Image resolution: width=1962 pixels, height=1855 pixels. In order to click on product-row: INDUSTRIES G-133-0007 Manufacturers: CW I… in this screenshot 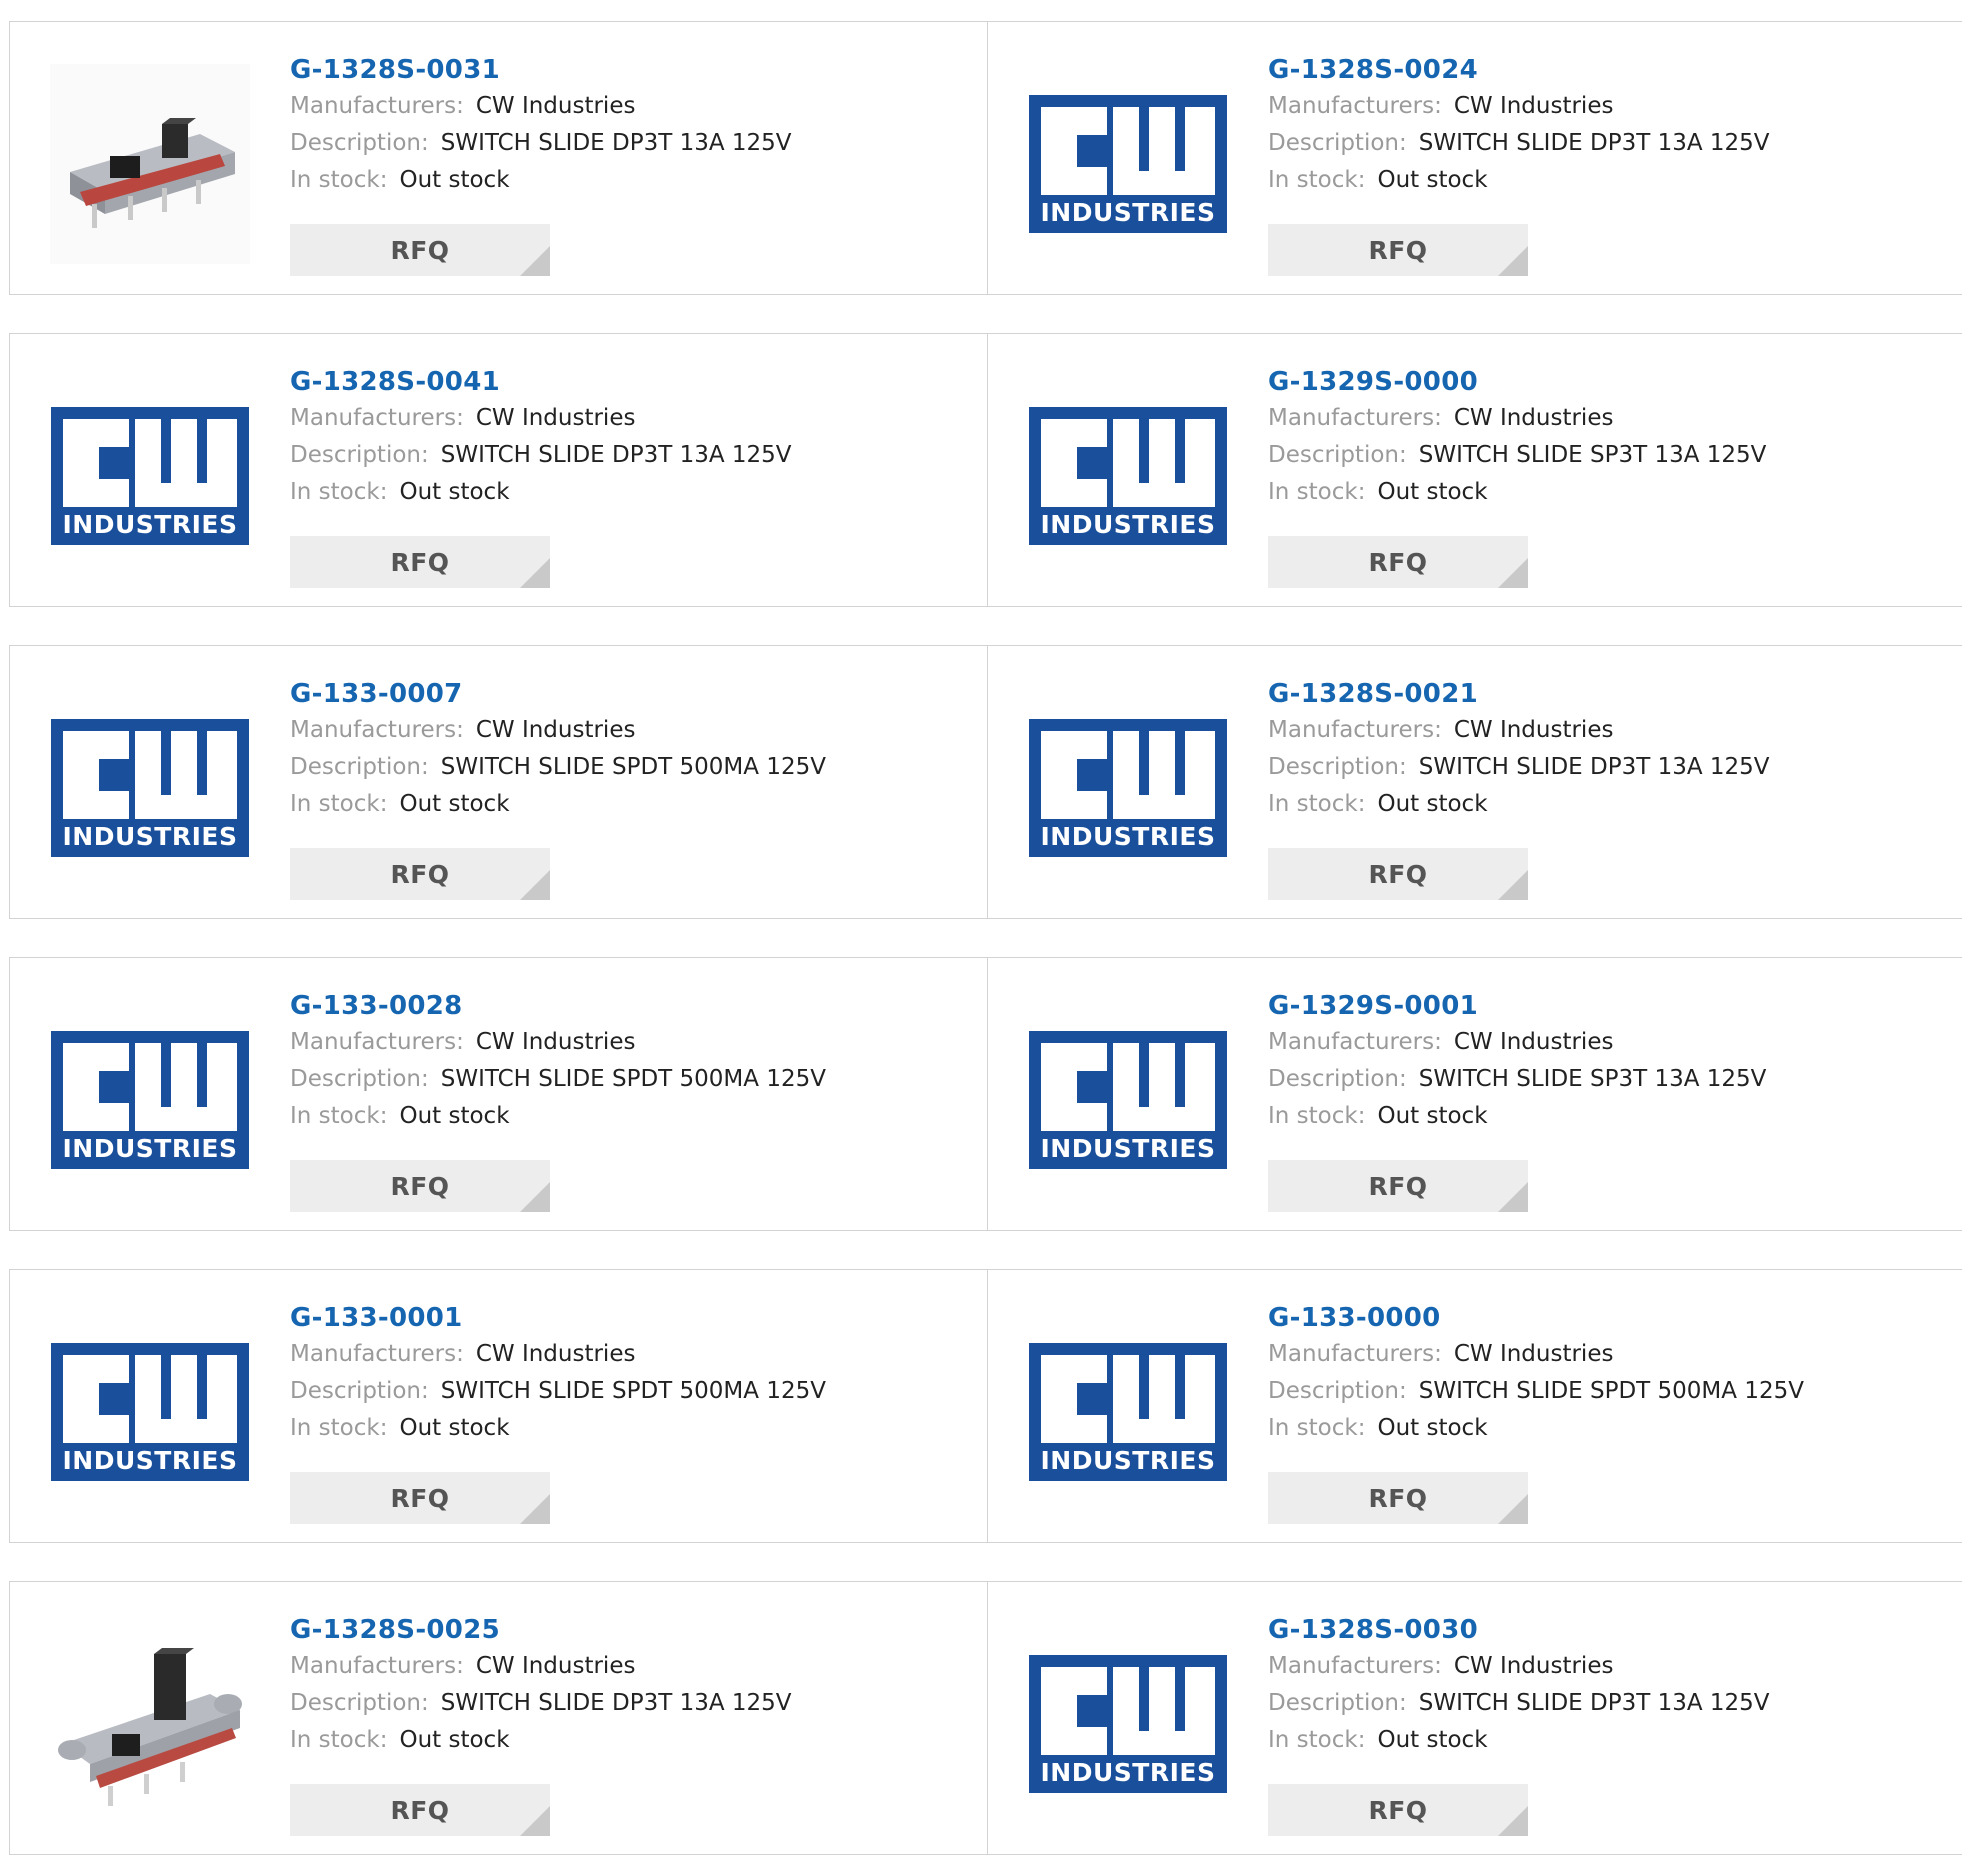, I will do `click(985, 782)`.